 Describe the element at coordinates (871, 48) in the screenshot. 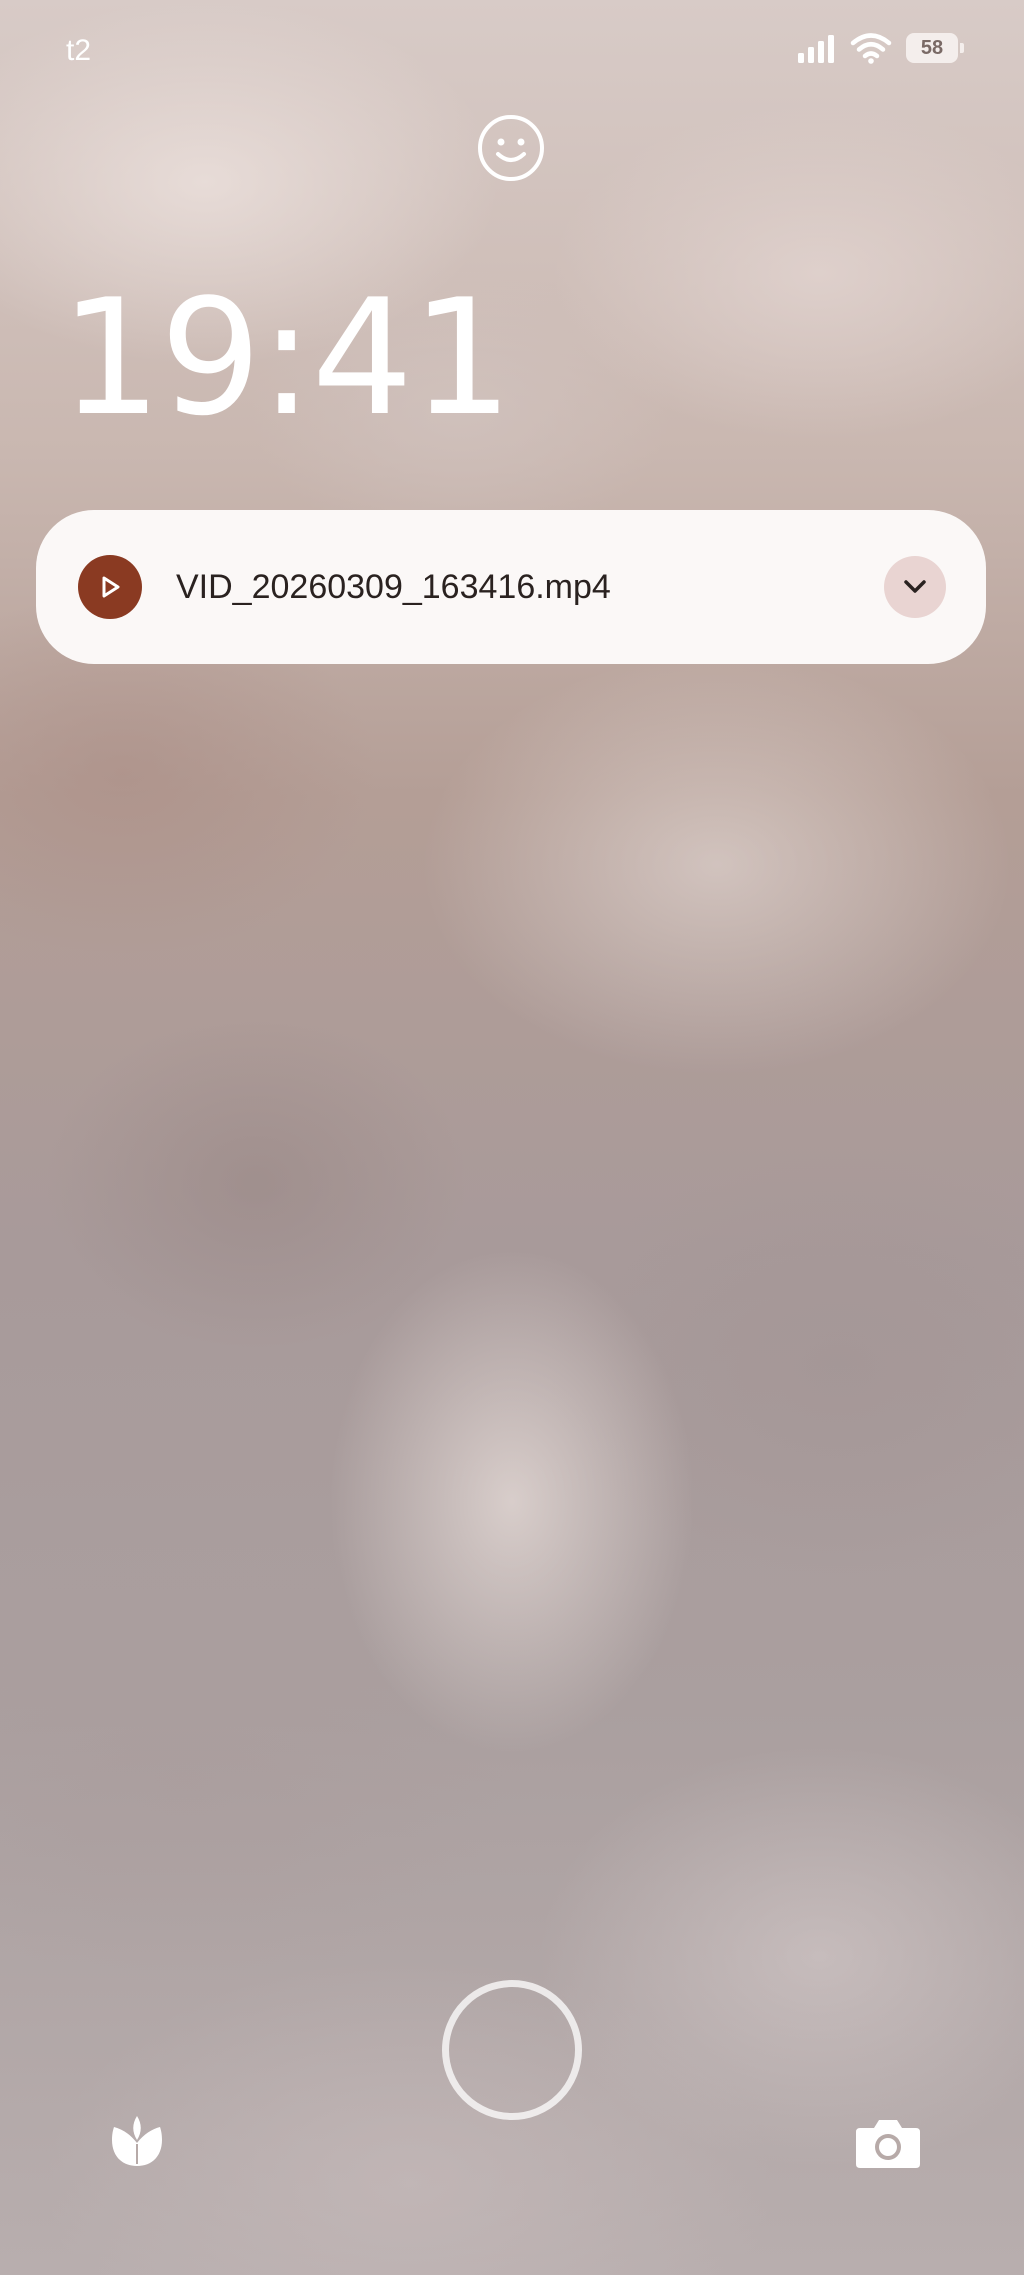

I see `wifi-icon` at that location.